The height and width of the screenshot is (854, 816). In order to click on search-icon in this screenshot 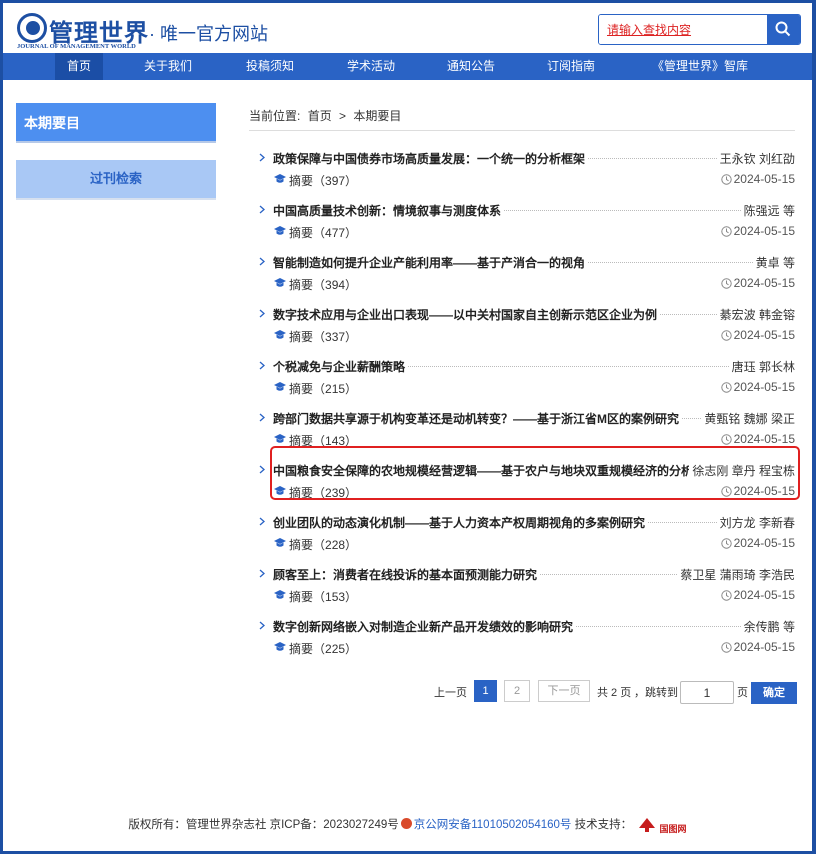, I will do `click(783, 29)`.